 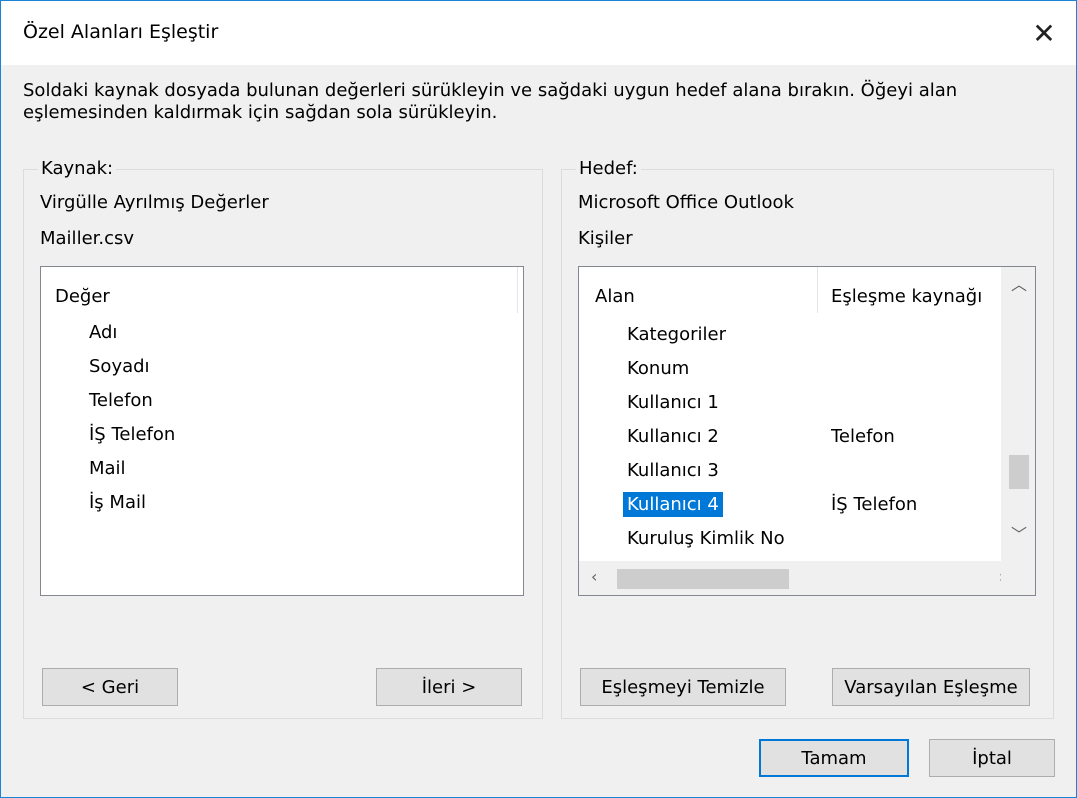 What do you see at coordinates (799, 334) in the screenshot?
I see `table-row: Kategoriler` at bounding box center [799, 334].